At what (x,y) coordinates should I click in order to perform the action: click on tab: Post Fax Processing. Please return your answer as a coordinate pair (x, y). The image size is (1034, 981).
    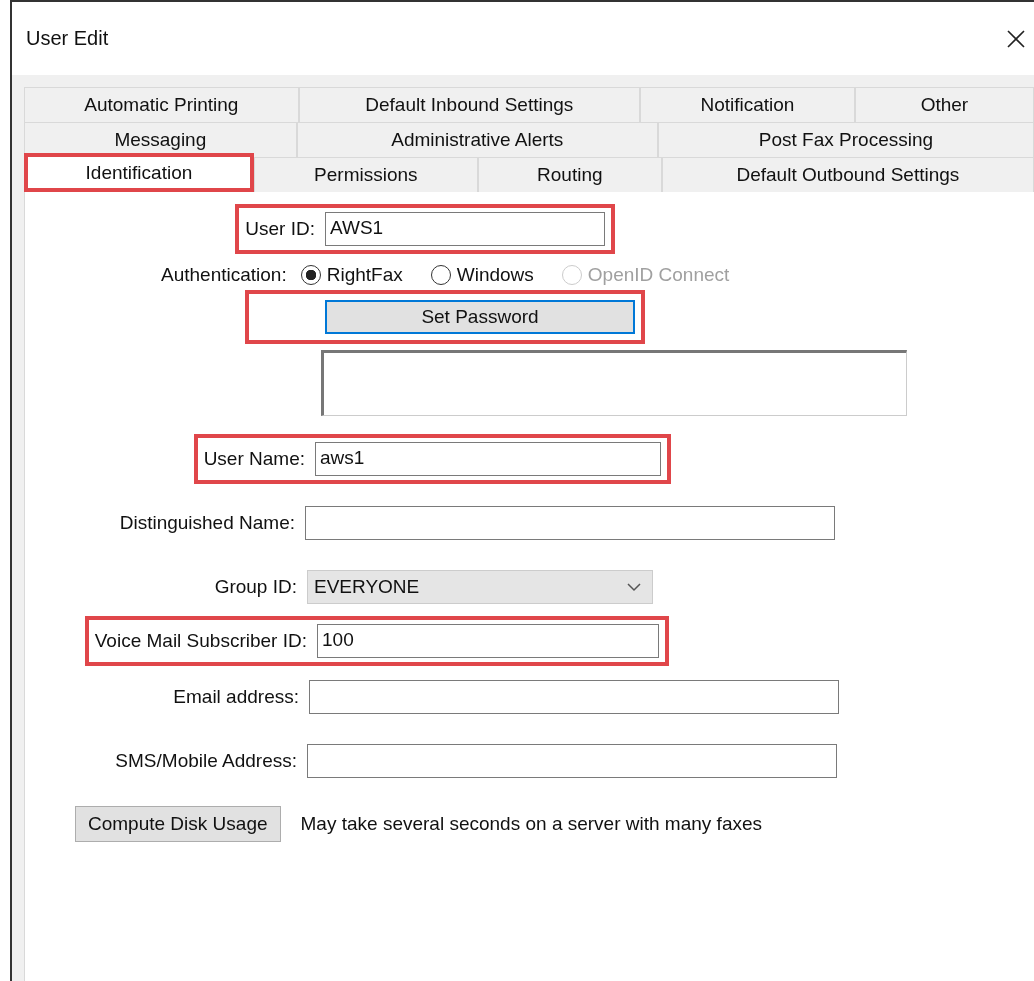
    Looking at the image, I should click on (845, 139).